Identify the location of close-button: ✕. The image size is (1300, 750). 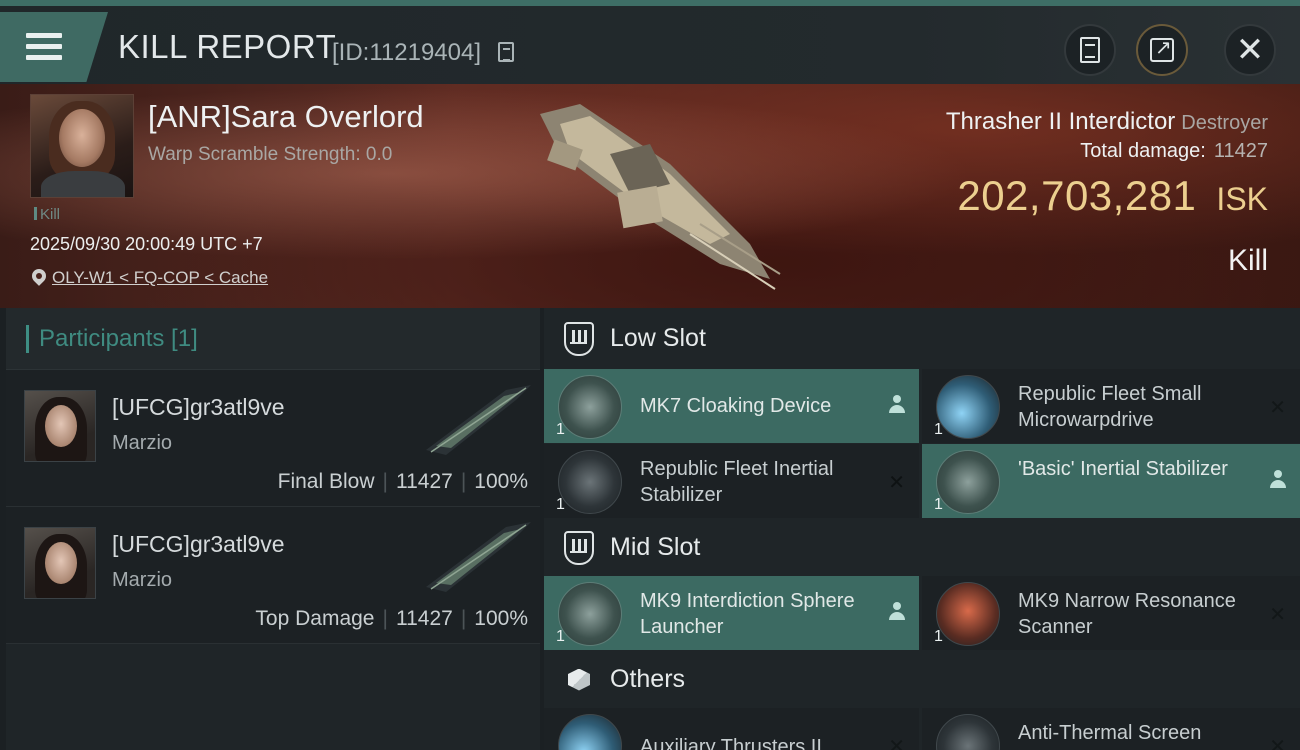
(1250, 50).